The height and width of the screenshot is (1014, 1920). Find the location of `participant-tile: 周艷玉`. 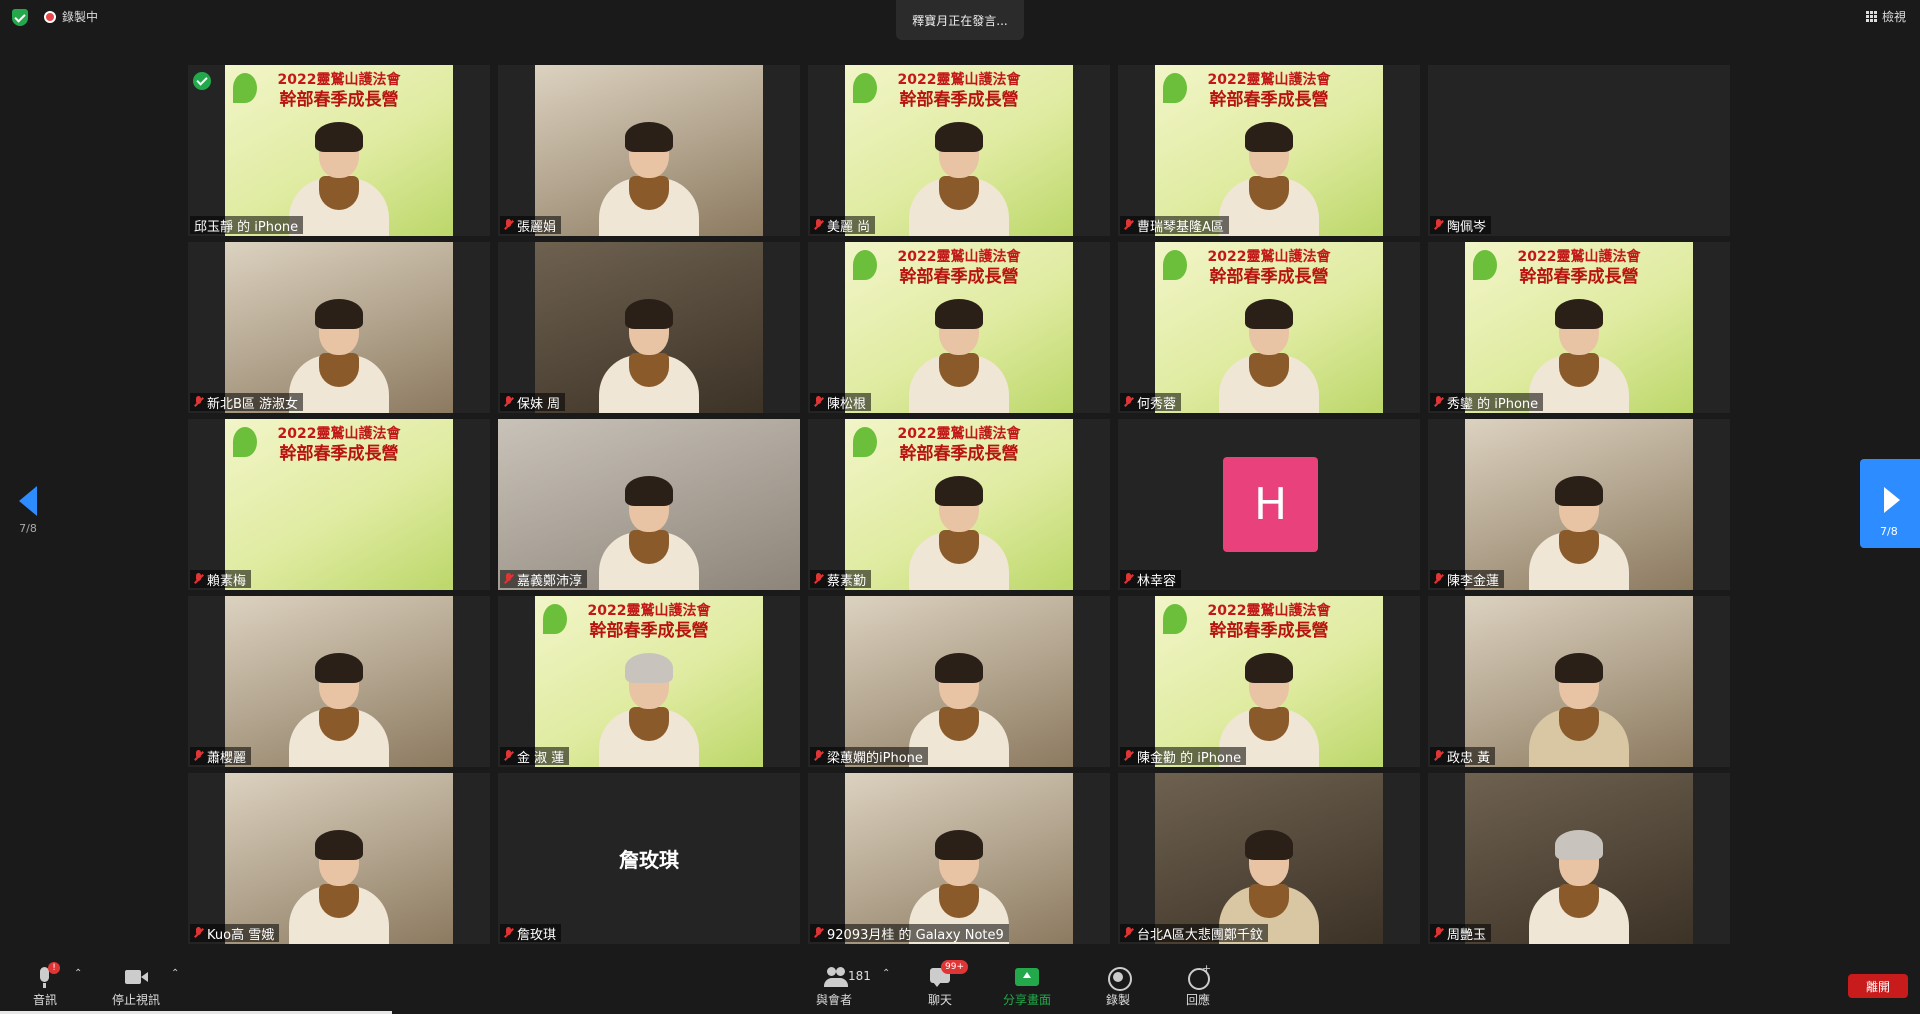

participant-tile: 周艷玉 is located at coordinates (1579, 858).